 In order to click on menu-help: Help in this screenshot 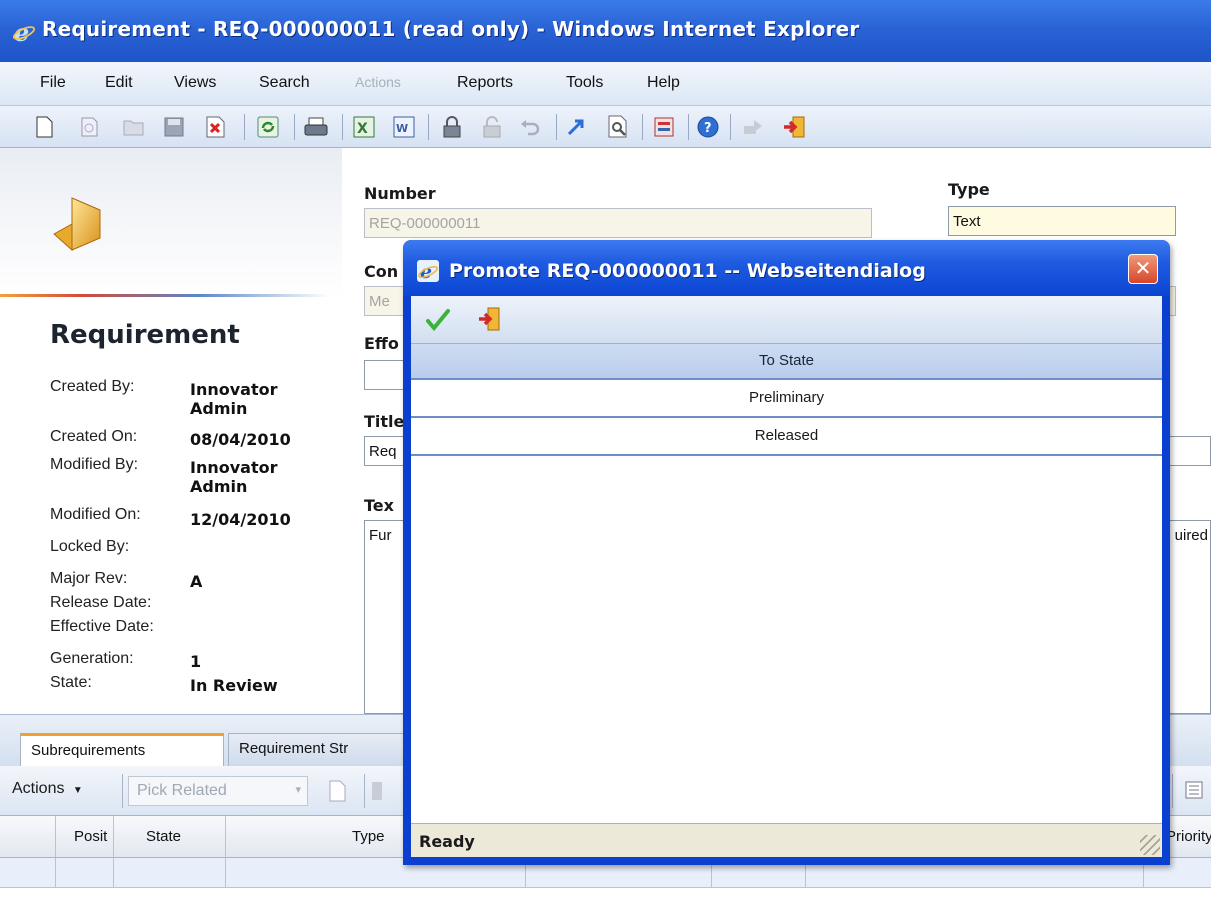, I will do `click(663, 83)`.